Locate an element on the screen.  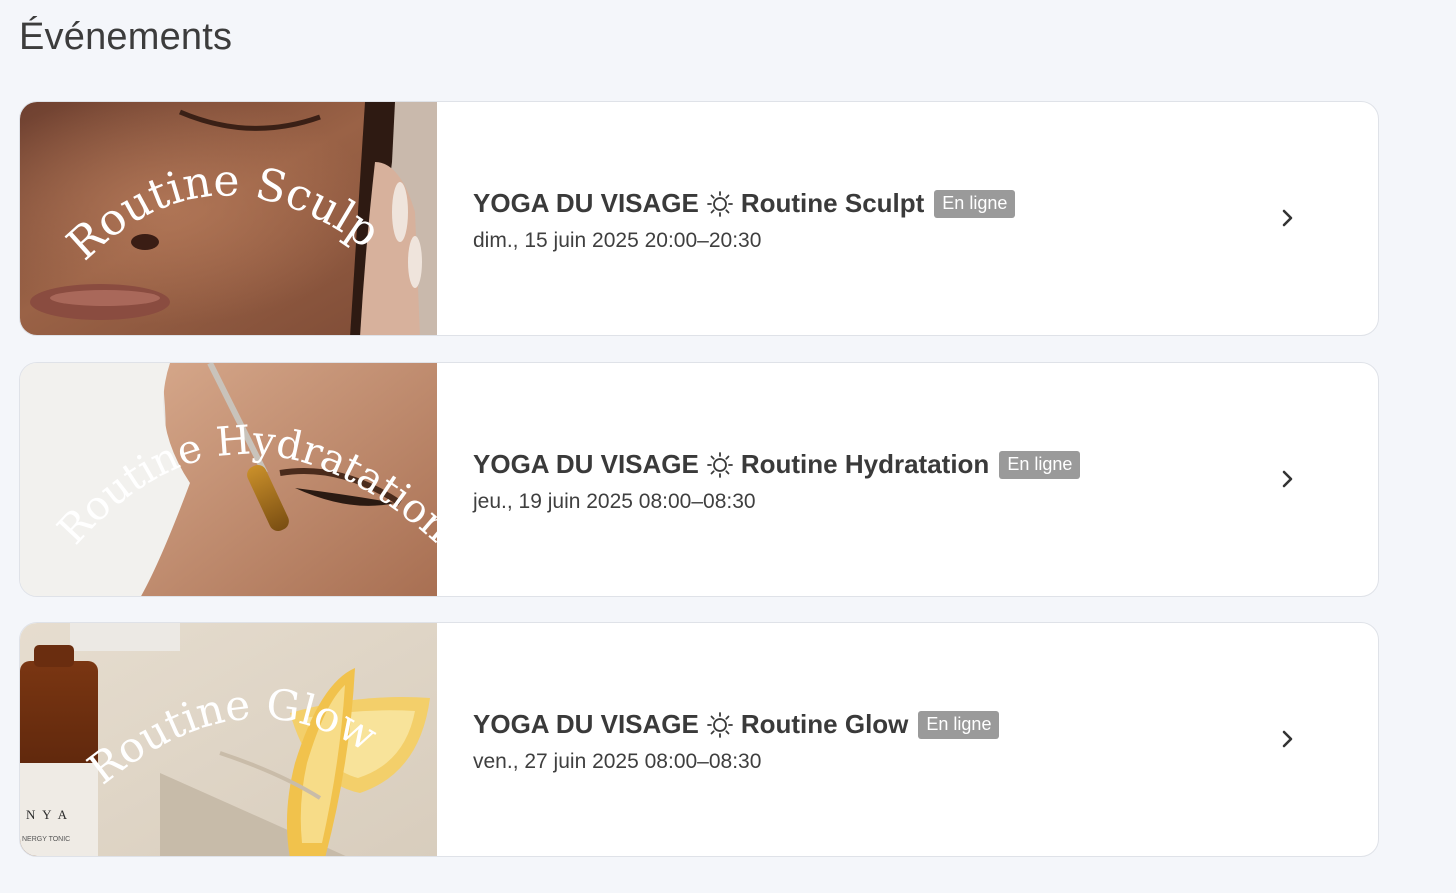
event-name: Routine Hydratation is located at coordinates (865, 464).